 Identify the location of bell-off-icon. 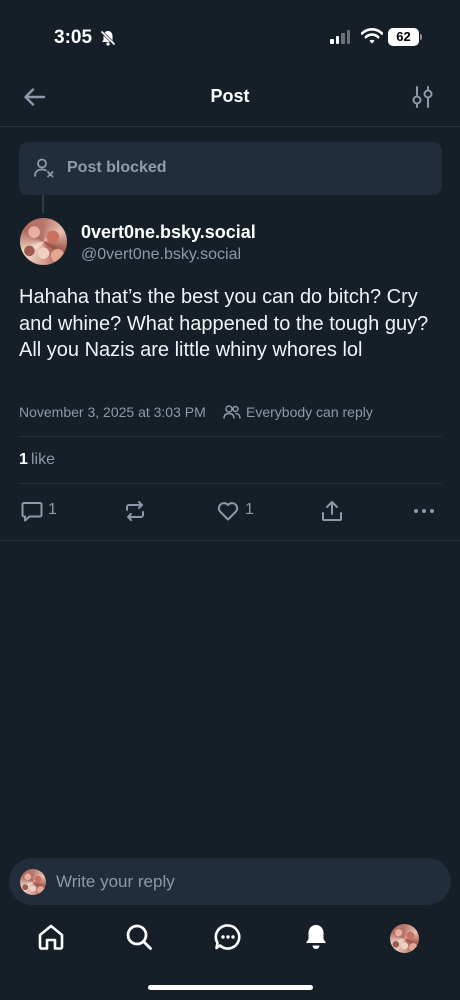
(108, 38).